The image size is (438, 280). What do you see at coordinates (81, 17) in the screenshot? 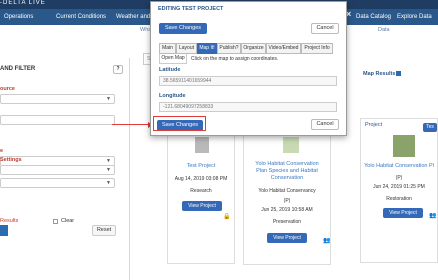
I see `nav-current-conditions: Current Conditions` at bounding box center [81, 17].